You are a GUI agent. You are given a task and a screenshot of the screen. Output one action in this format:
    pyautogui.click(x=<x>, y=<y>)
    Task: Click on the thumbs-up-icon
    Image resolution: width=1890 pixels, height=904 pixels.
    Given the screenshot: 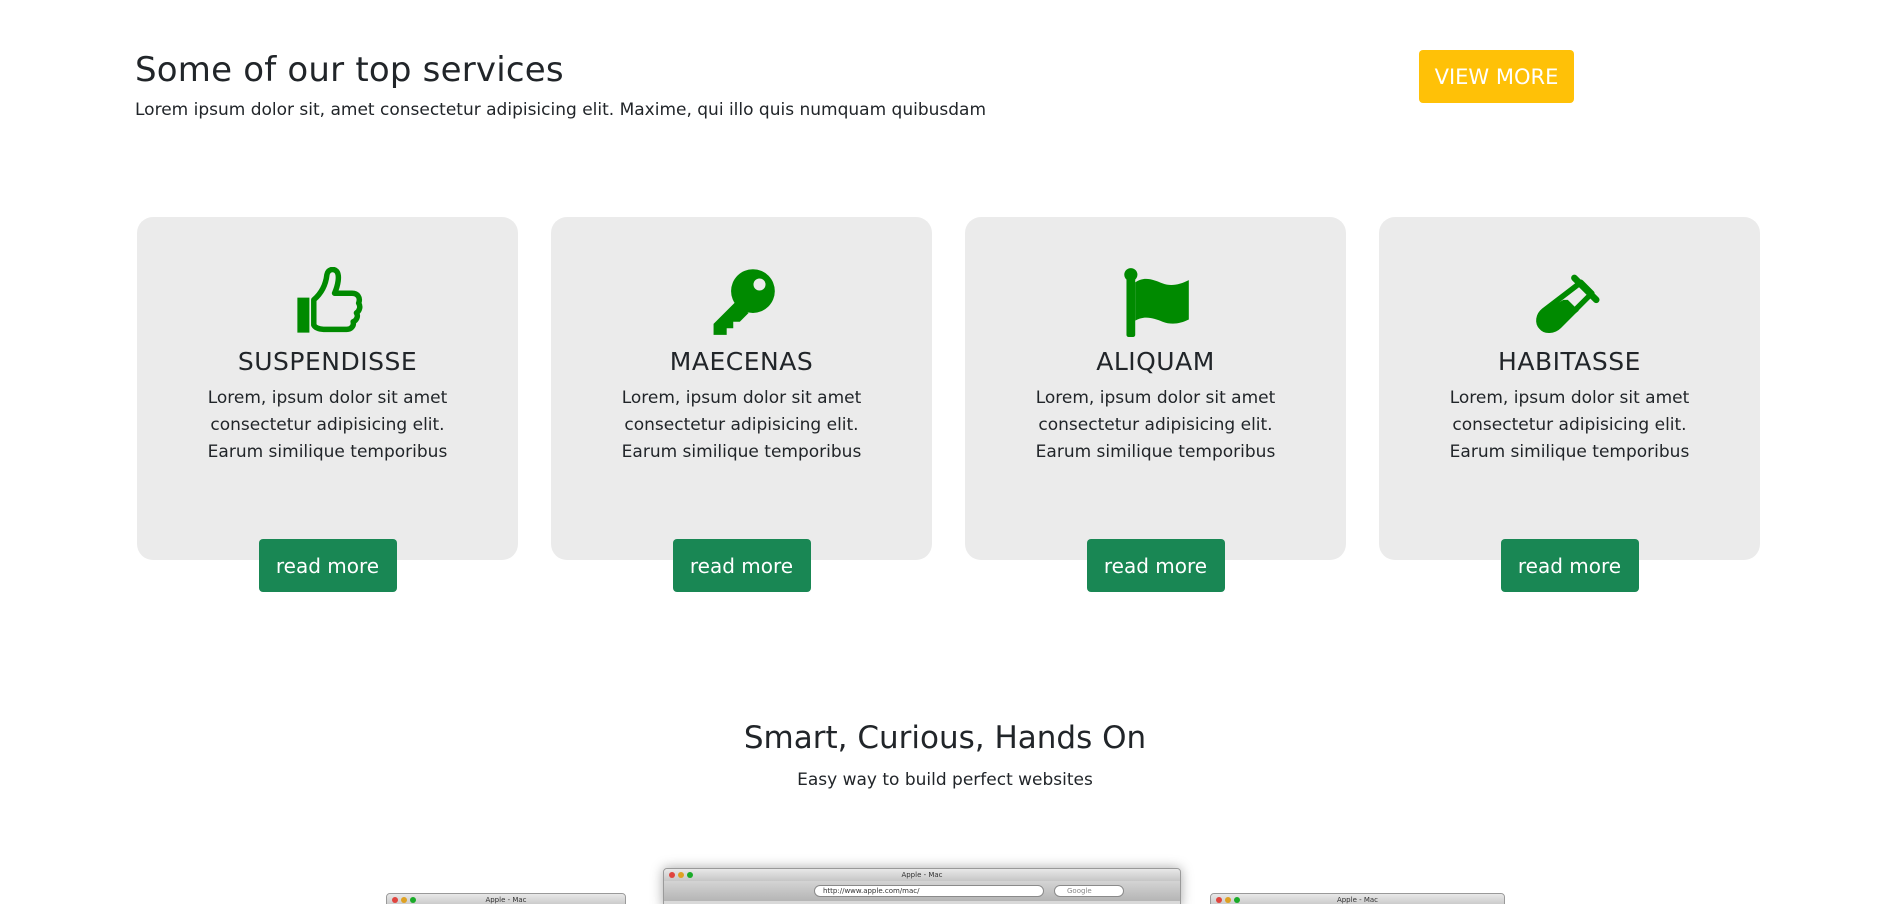 What is the action you would take?
    pyautogui.click(x=328, y=302)
    